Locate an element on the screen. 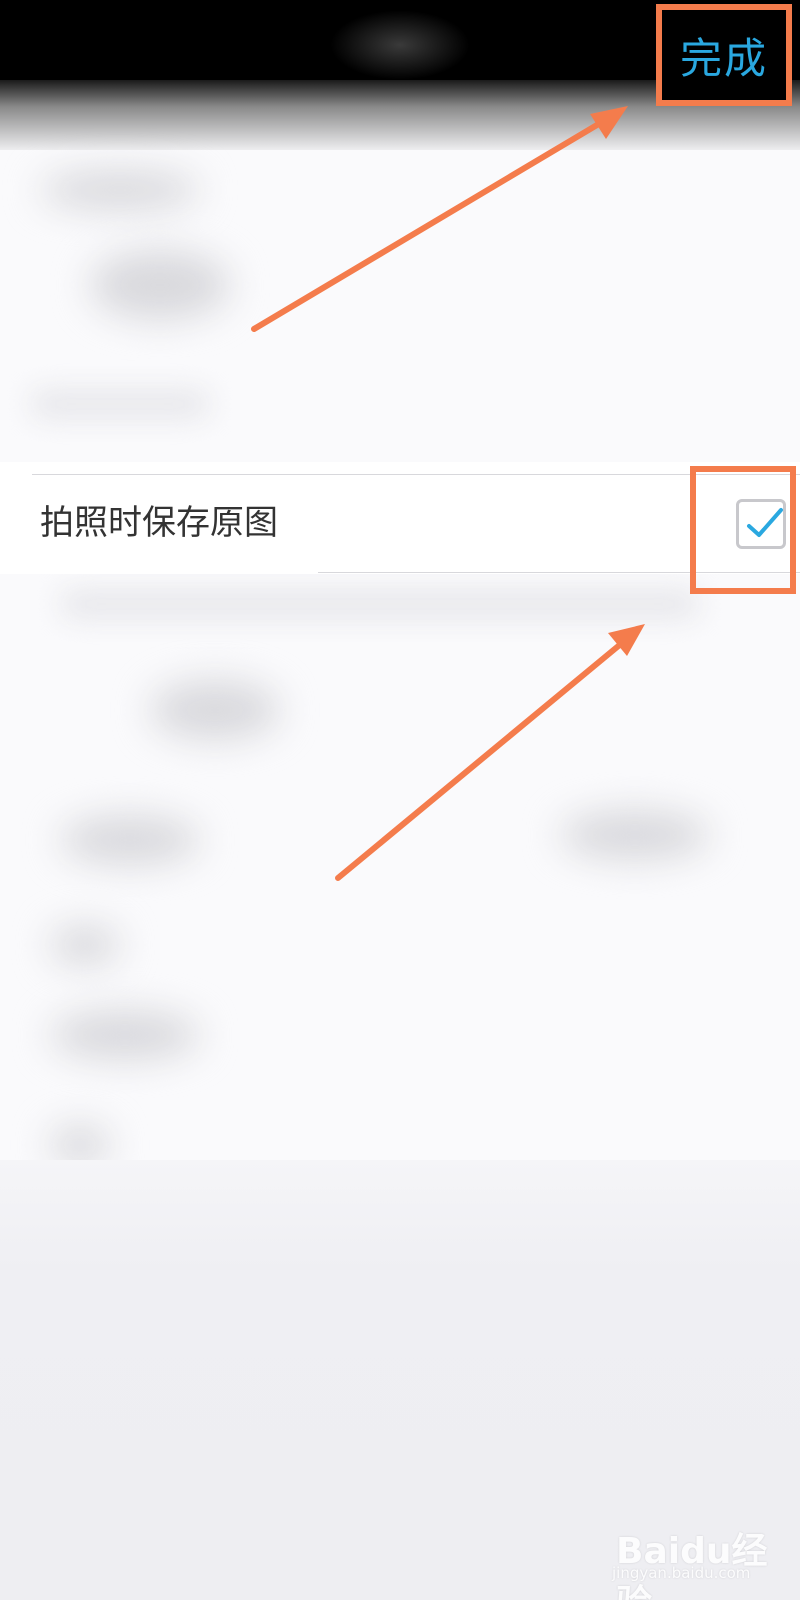  watermark-brand: Baidu经验 is located at coordinates (692, 1565).